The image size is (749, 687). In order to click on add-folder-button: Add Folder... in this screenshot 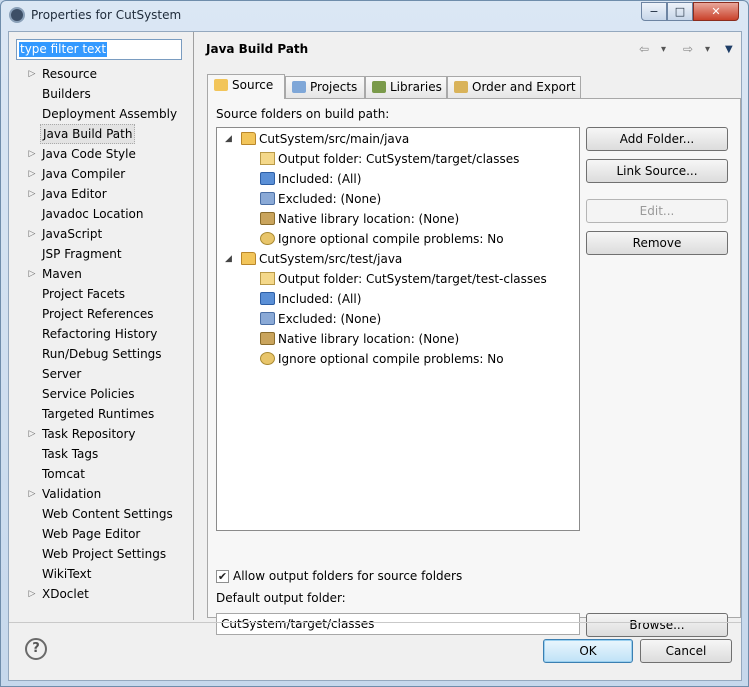, I will do `click(657, 139)`.